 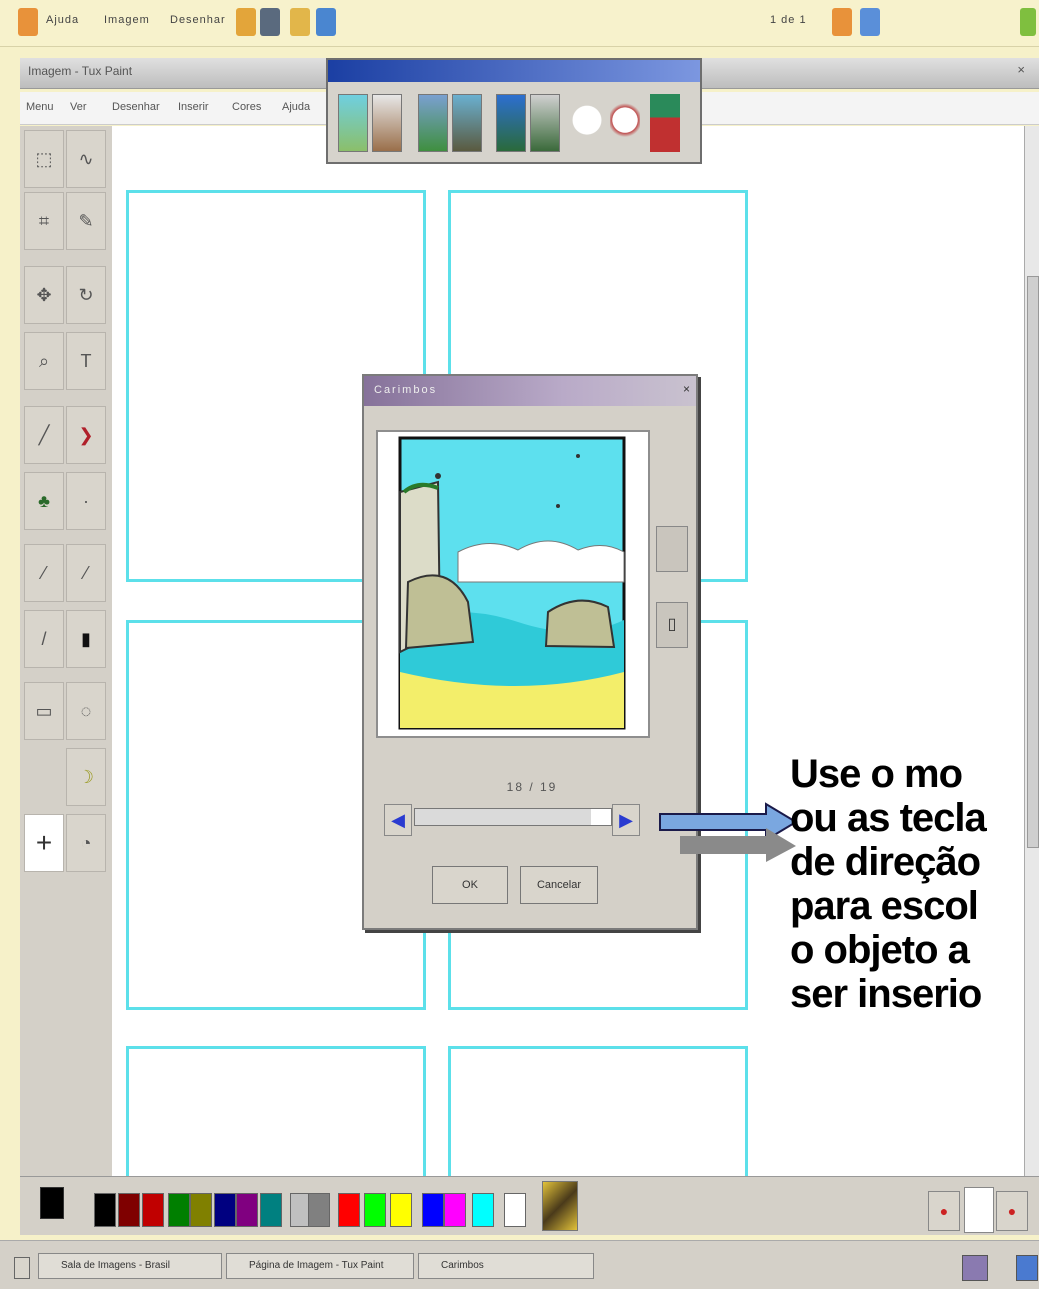 What do you see at coordinates (880, 950) in the screenshot?
I see `caption-line: o objeto a` at bounding box center [880, 950].